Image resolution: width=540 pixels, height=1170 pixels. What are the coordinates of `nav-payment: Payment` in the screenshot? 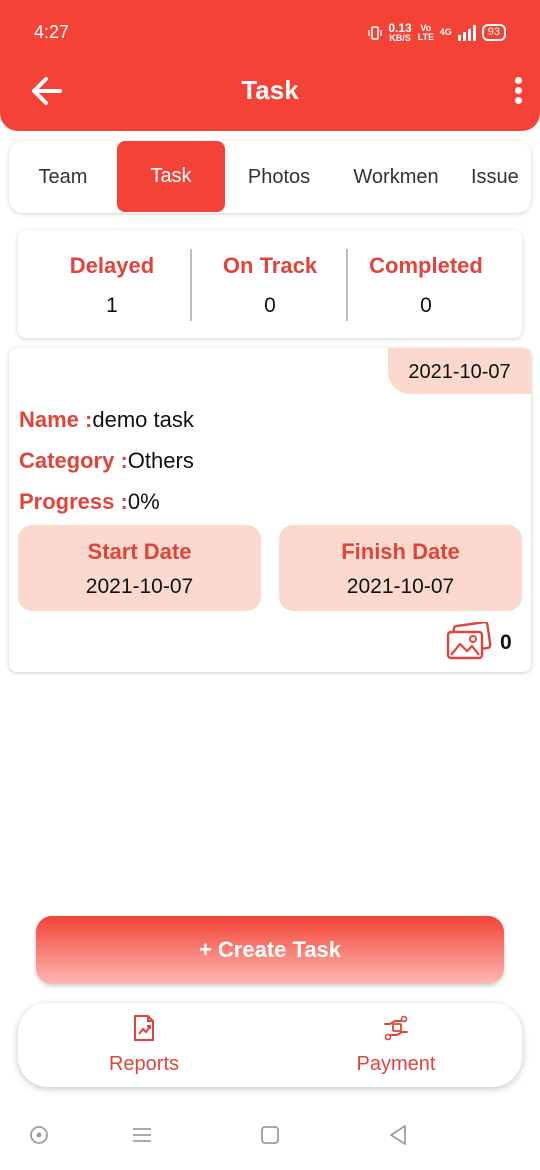 It's located at (396, 1045).